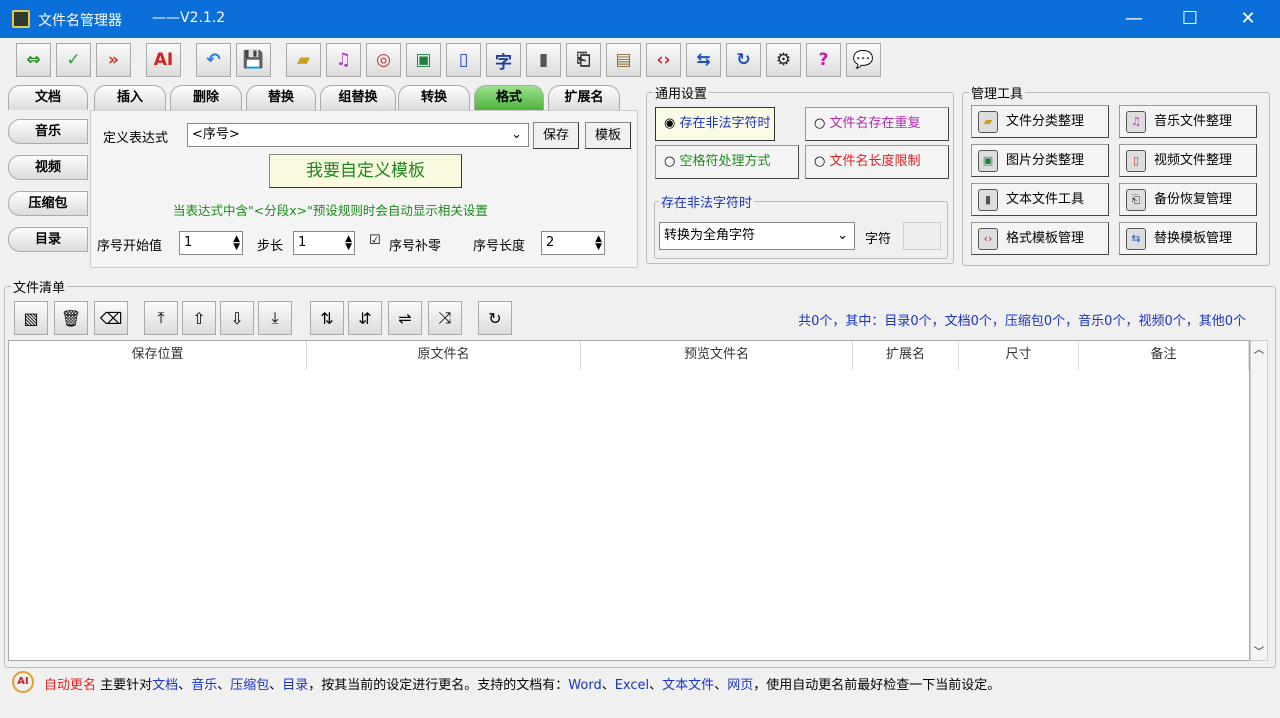 The width and height of the screenshot is (1280, 718). What do you see at coordinates (743, 60) in the screenshot?
I see `toolbar-refresh-file-button: ↻` at bounding box center [743, 60].